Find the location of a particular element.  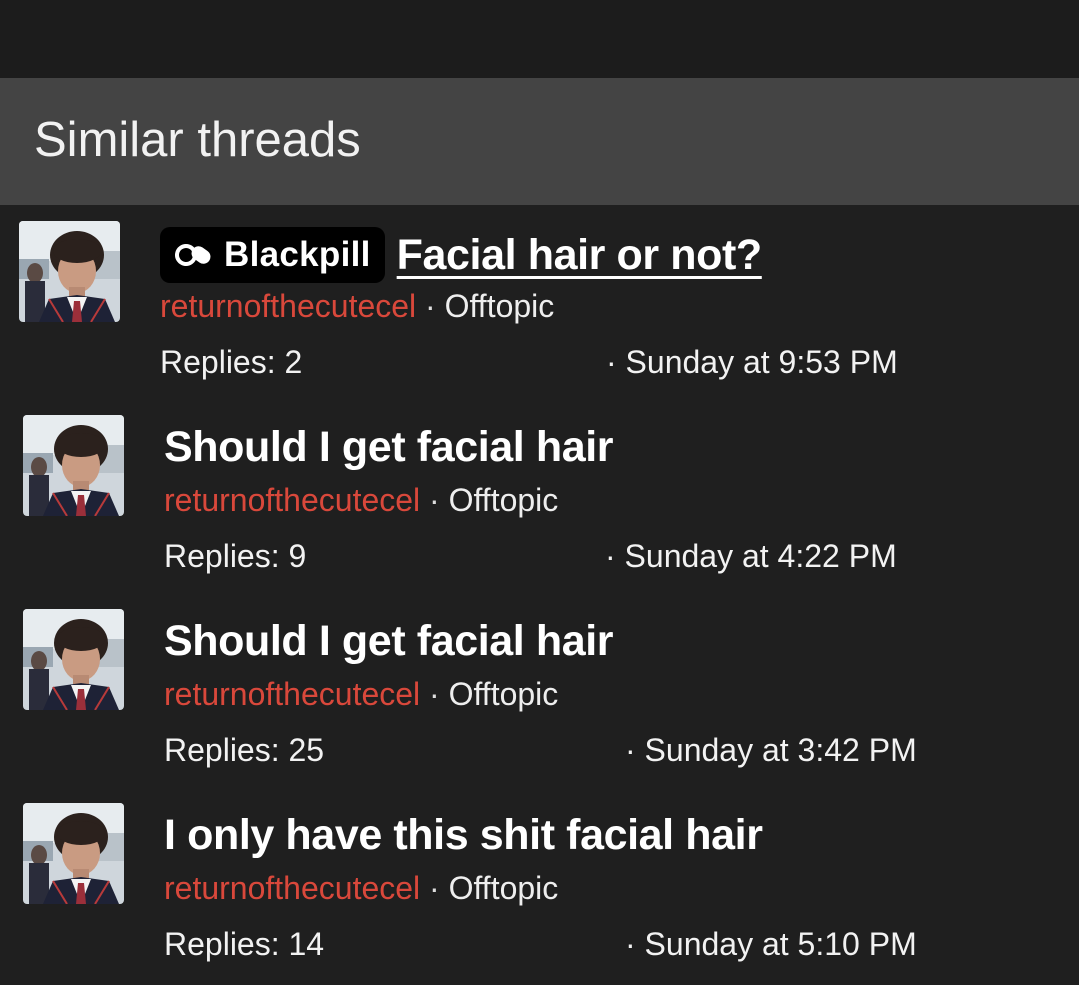

prefix-badge: Blackpill is located at coordinates (272, 255).